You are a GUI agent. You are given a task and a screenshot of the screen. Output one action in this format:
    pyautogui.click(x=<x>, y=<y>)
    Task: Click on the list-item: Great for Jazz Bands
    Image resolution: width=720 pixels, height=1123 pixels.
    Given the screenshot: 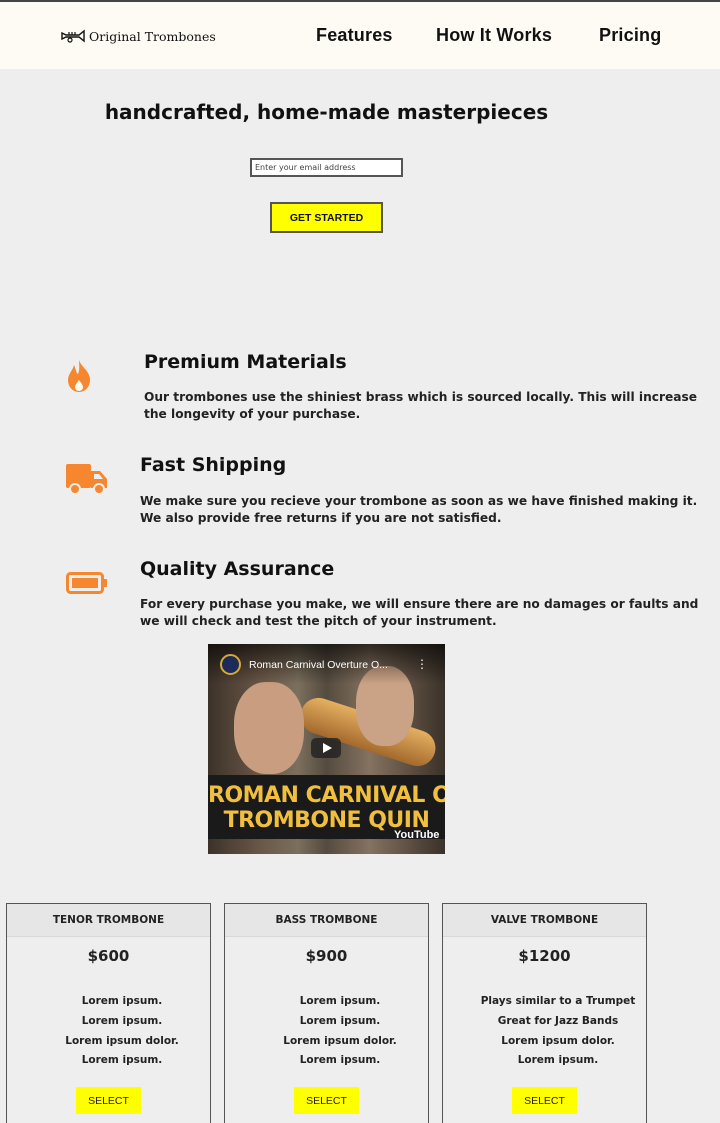 What is the action you would take?
    pyautogui.click(x=558, y=1020)
    